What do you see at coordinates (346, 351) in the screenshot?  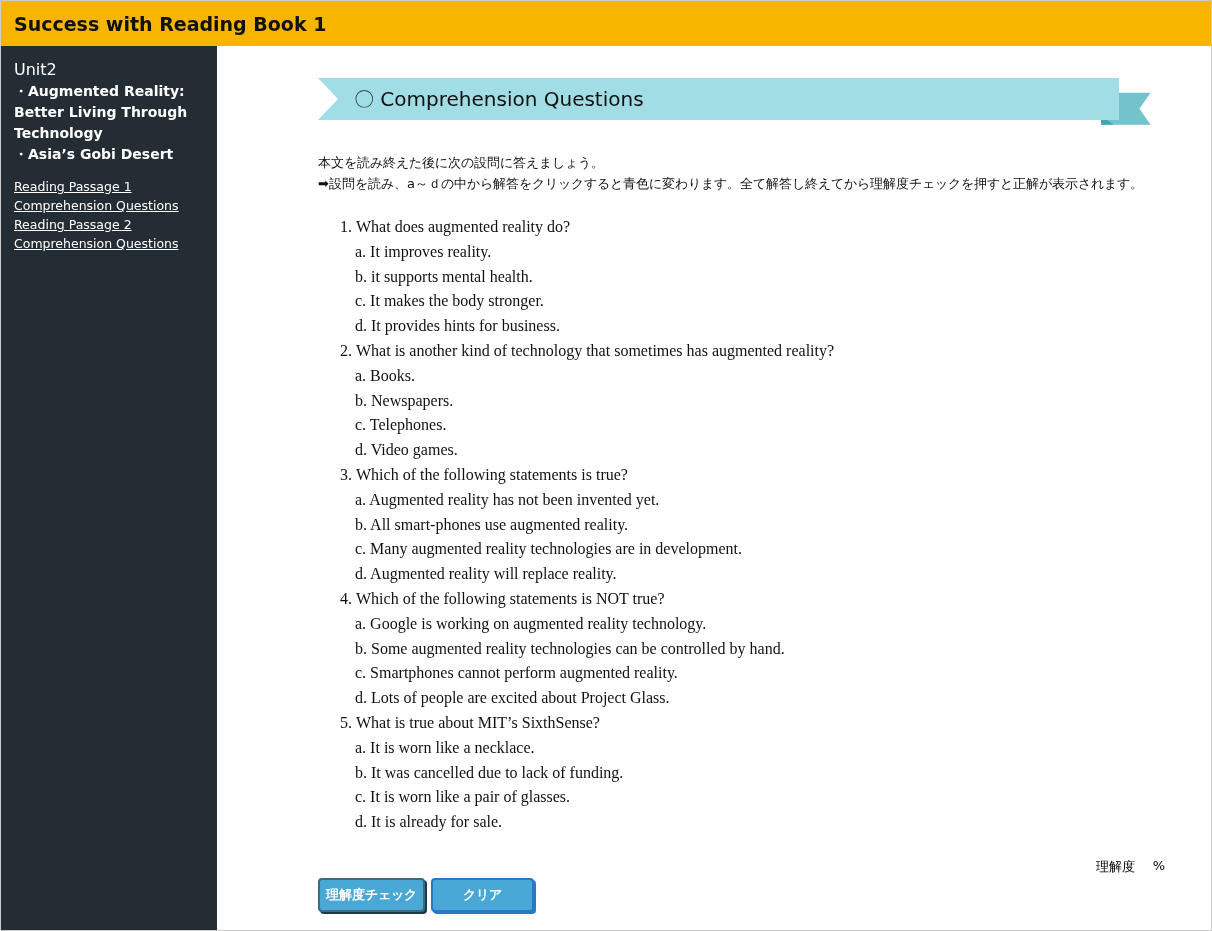 I see `question-number: 2.` at bounding box center [346, 351].